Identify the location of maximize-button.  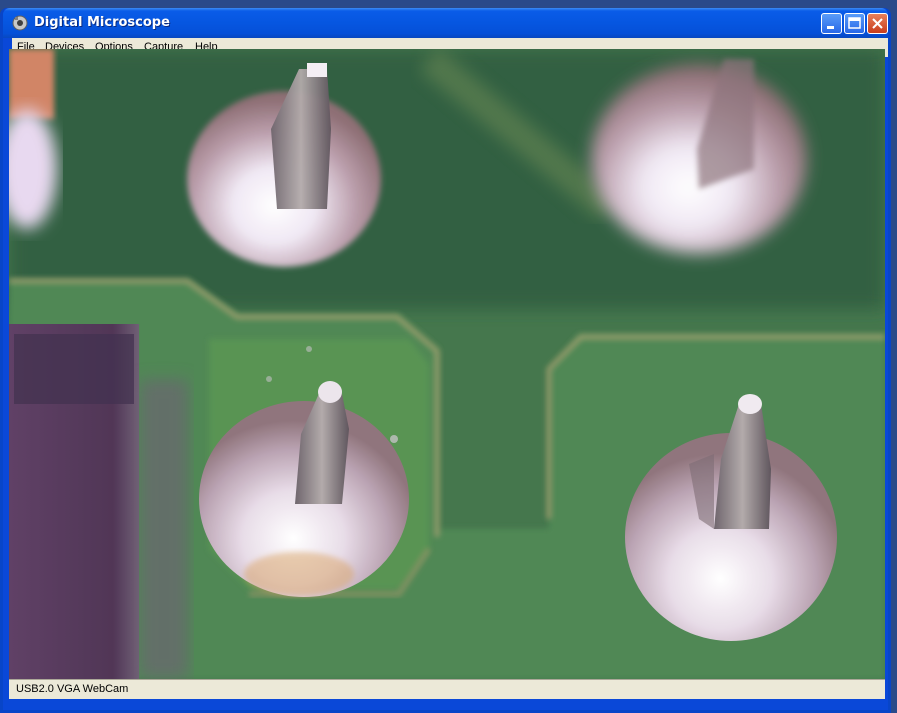
(854, 23).